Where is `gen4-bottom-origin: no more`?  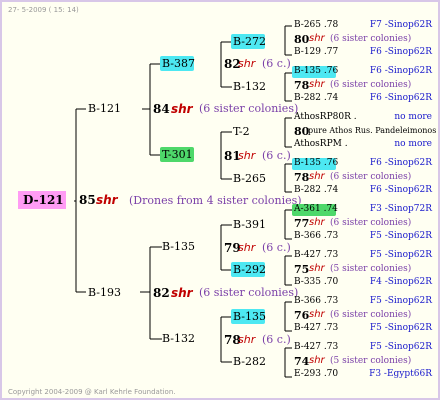 gen4-bottom-origin: no more is located at coordinates (413, 144).